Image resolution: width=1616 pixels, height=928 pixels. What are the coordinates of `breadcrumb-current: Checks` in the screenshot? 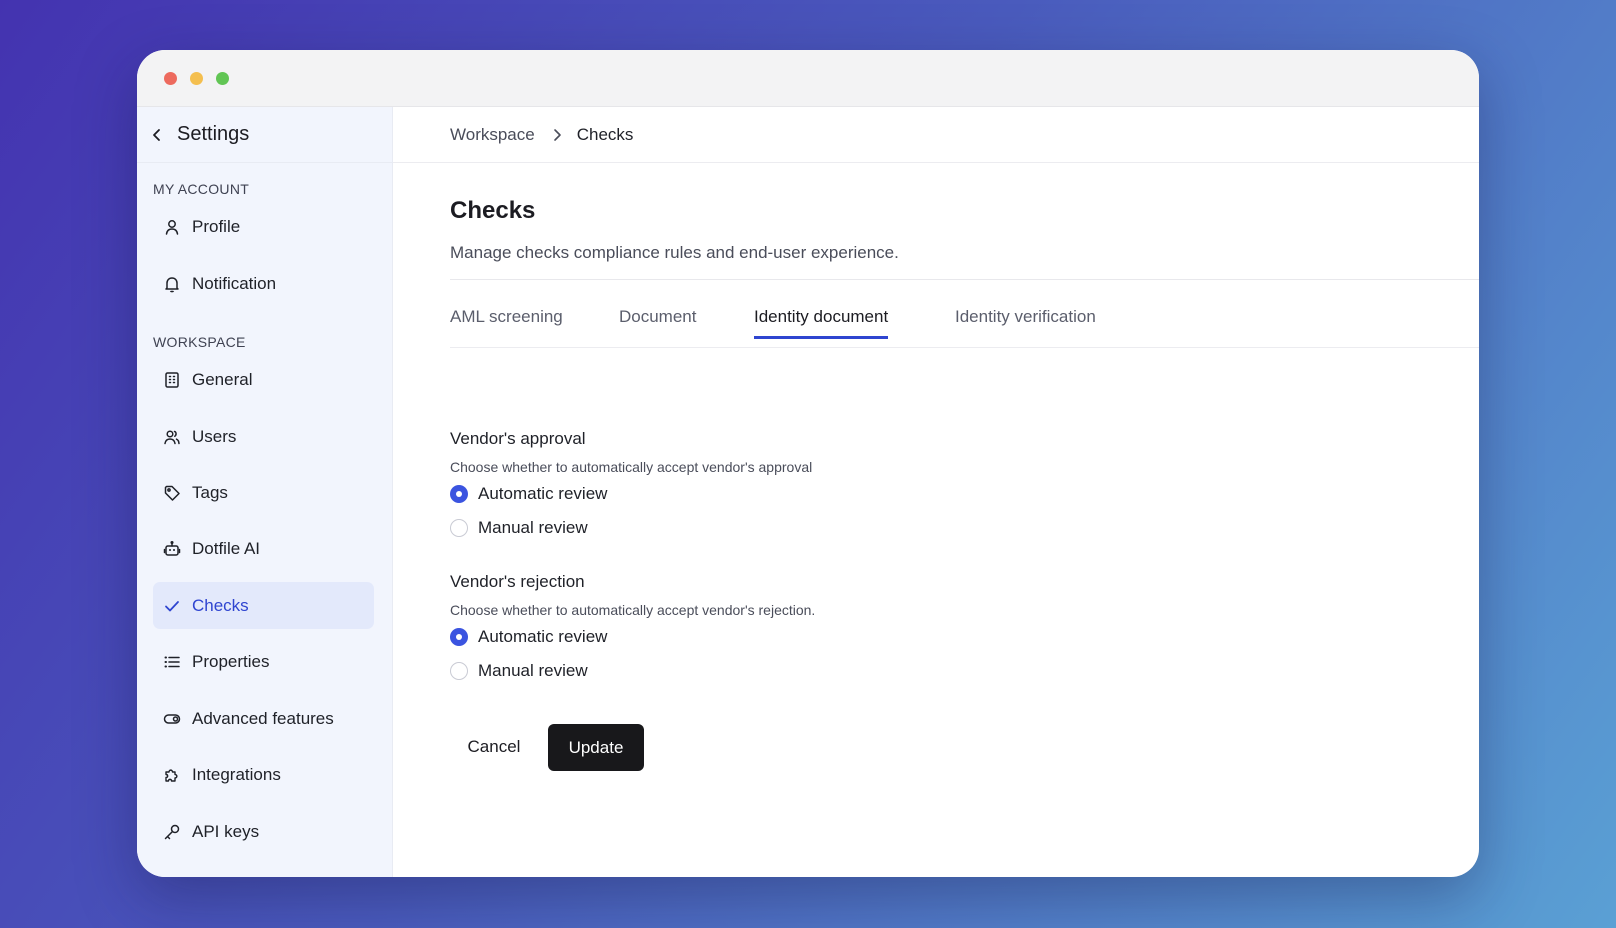 It's located at (605, 134).